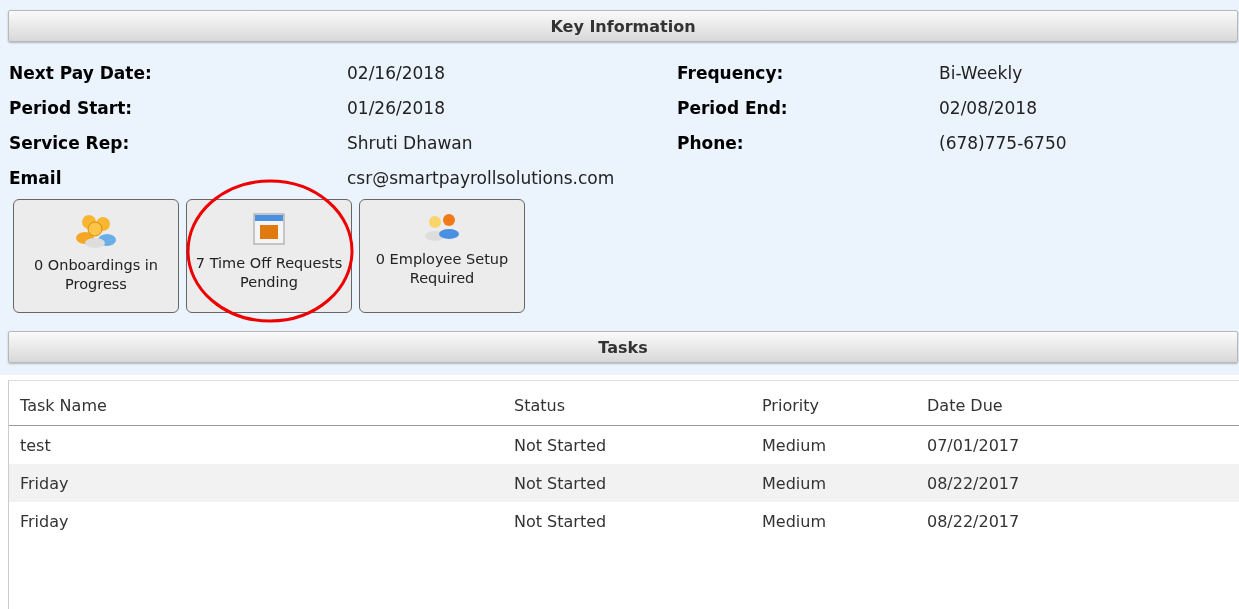 The height and width of the screenshot is (609, 1239). What do you see at coordinates (974, 445) in the screenshot?
I see `table-cell-text: 07/01/2017` at bounding box center [974, 445].